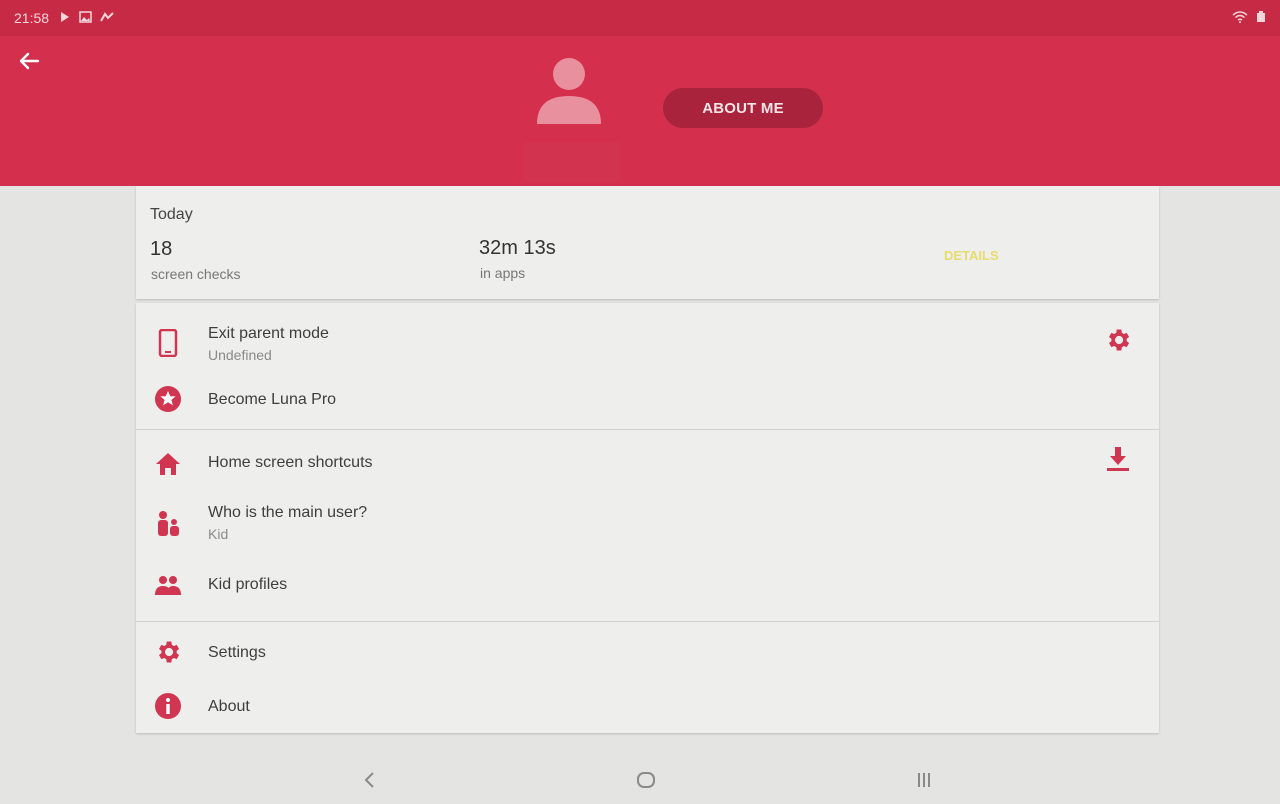 This screenshot has height=804, width=1280. What do you see at coordinates (1261, 18) in the screenshot?
I see `battery-icon` at bounding box center [1261, 18].